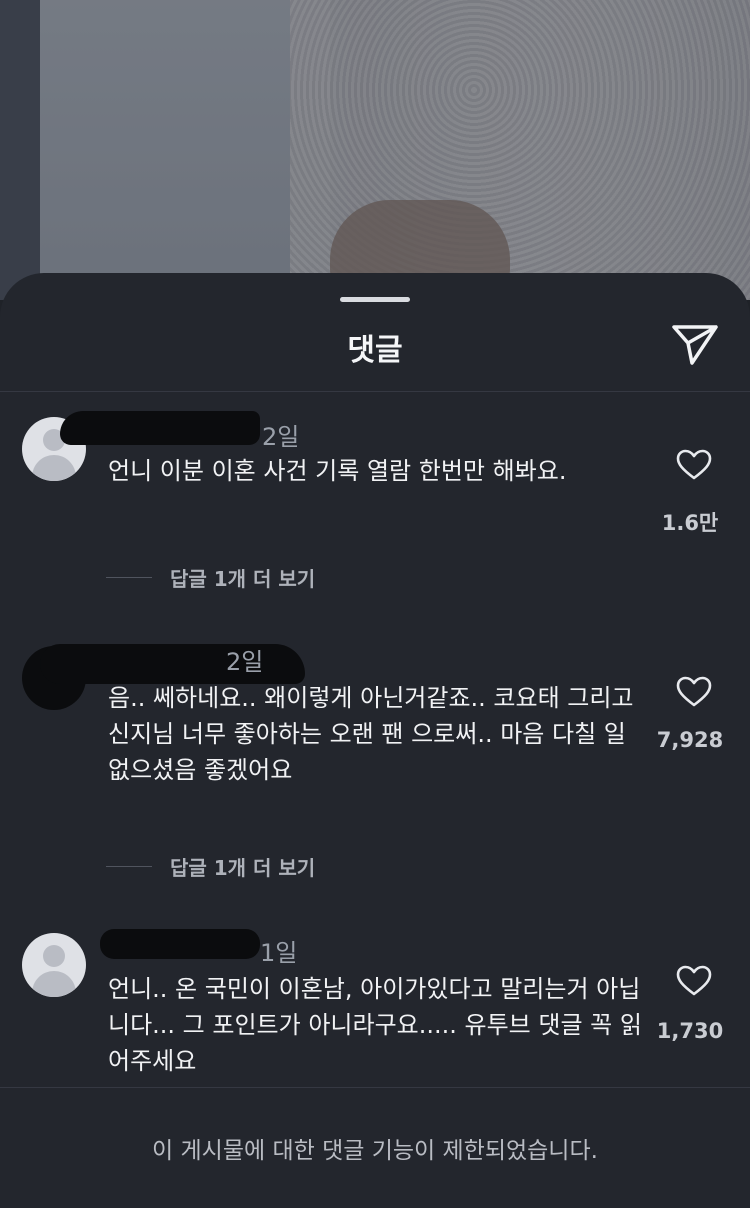 The height and width of the screenshot is (1208, 750). I want to click on send-button, so click(695, 344).